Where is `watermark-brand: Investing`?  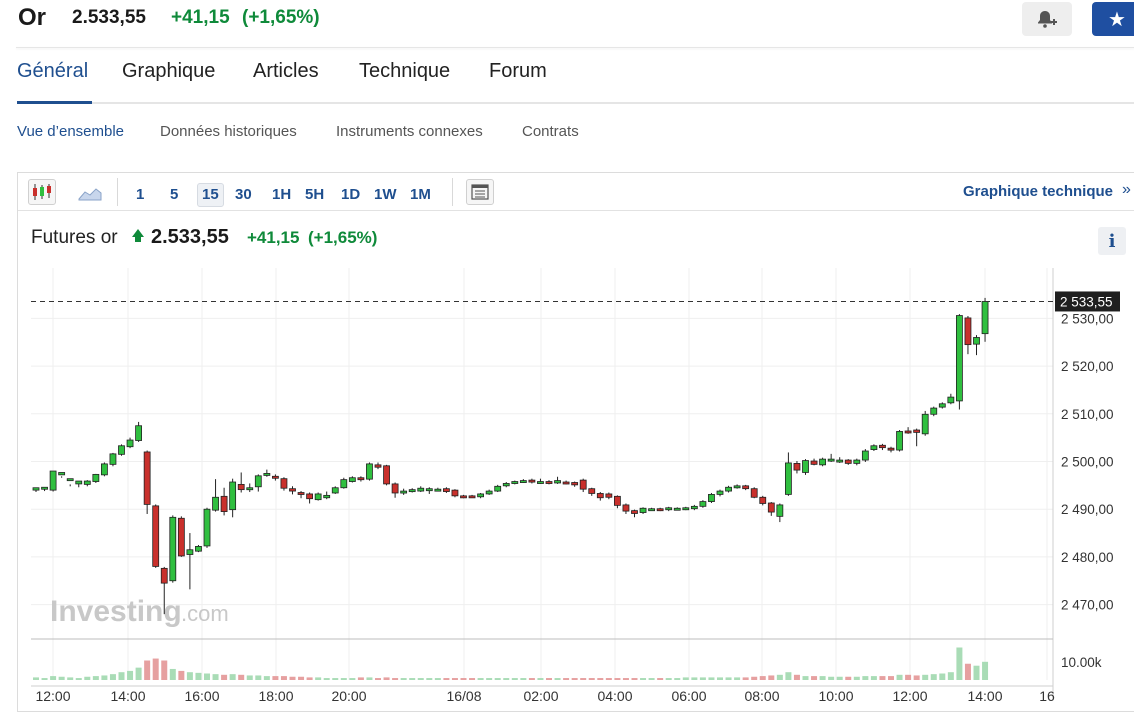
watermark-brand: Investing is located at coordinates (116, 611).